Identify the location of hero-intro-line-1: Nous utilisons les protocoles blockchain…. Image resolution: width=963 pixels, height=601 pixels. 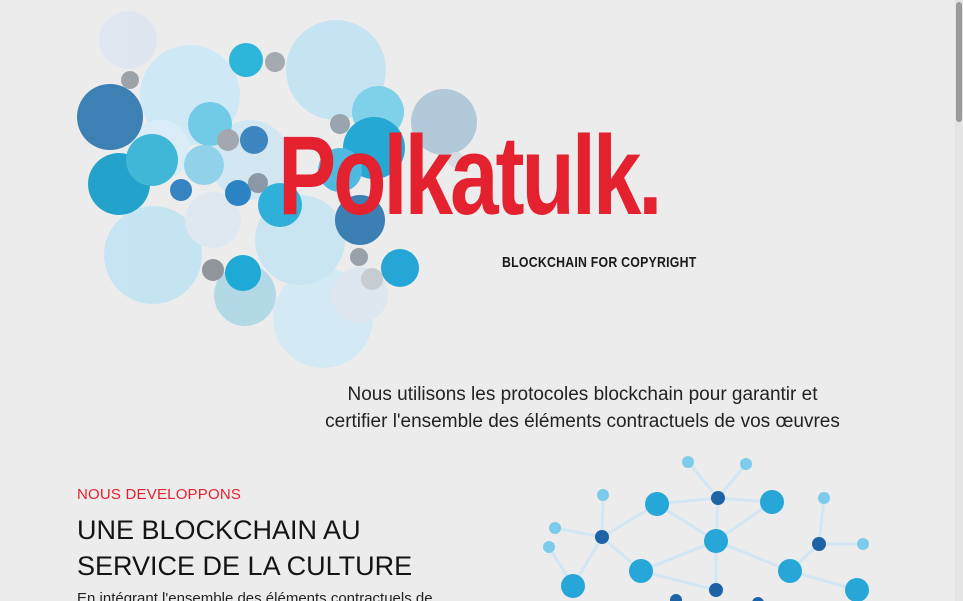
(582, 394).